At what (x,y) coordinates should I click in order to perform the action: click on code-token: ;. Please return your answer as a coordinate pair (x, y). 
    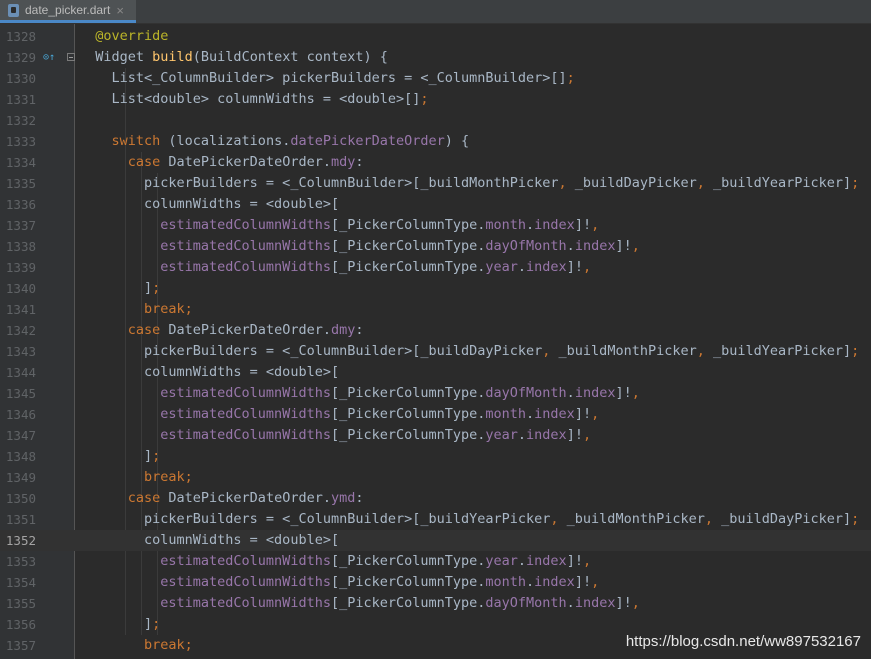
    Looking at the image, I should click on (156, 456).